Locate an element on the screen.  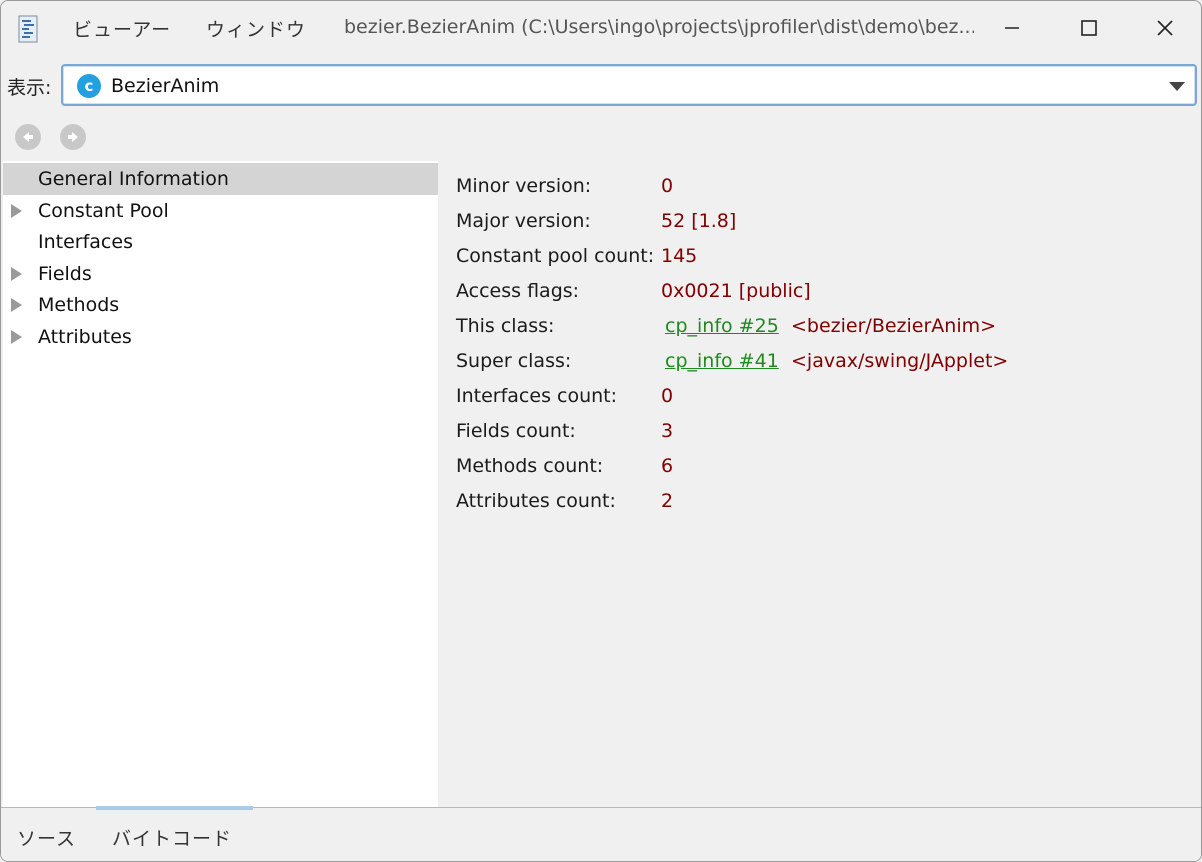
view-tabs: ソース バイトコード is located at coordinates (601, 833).